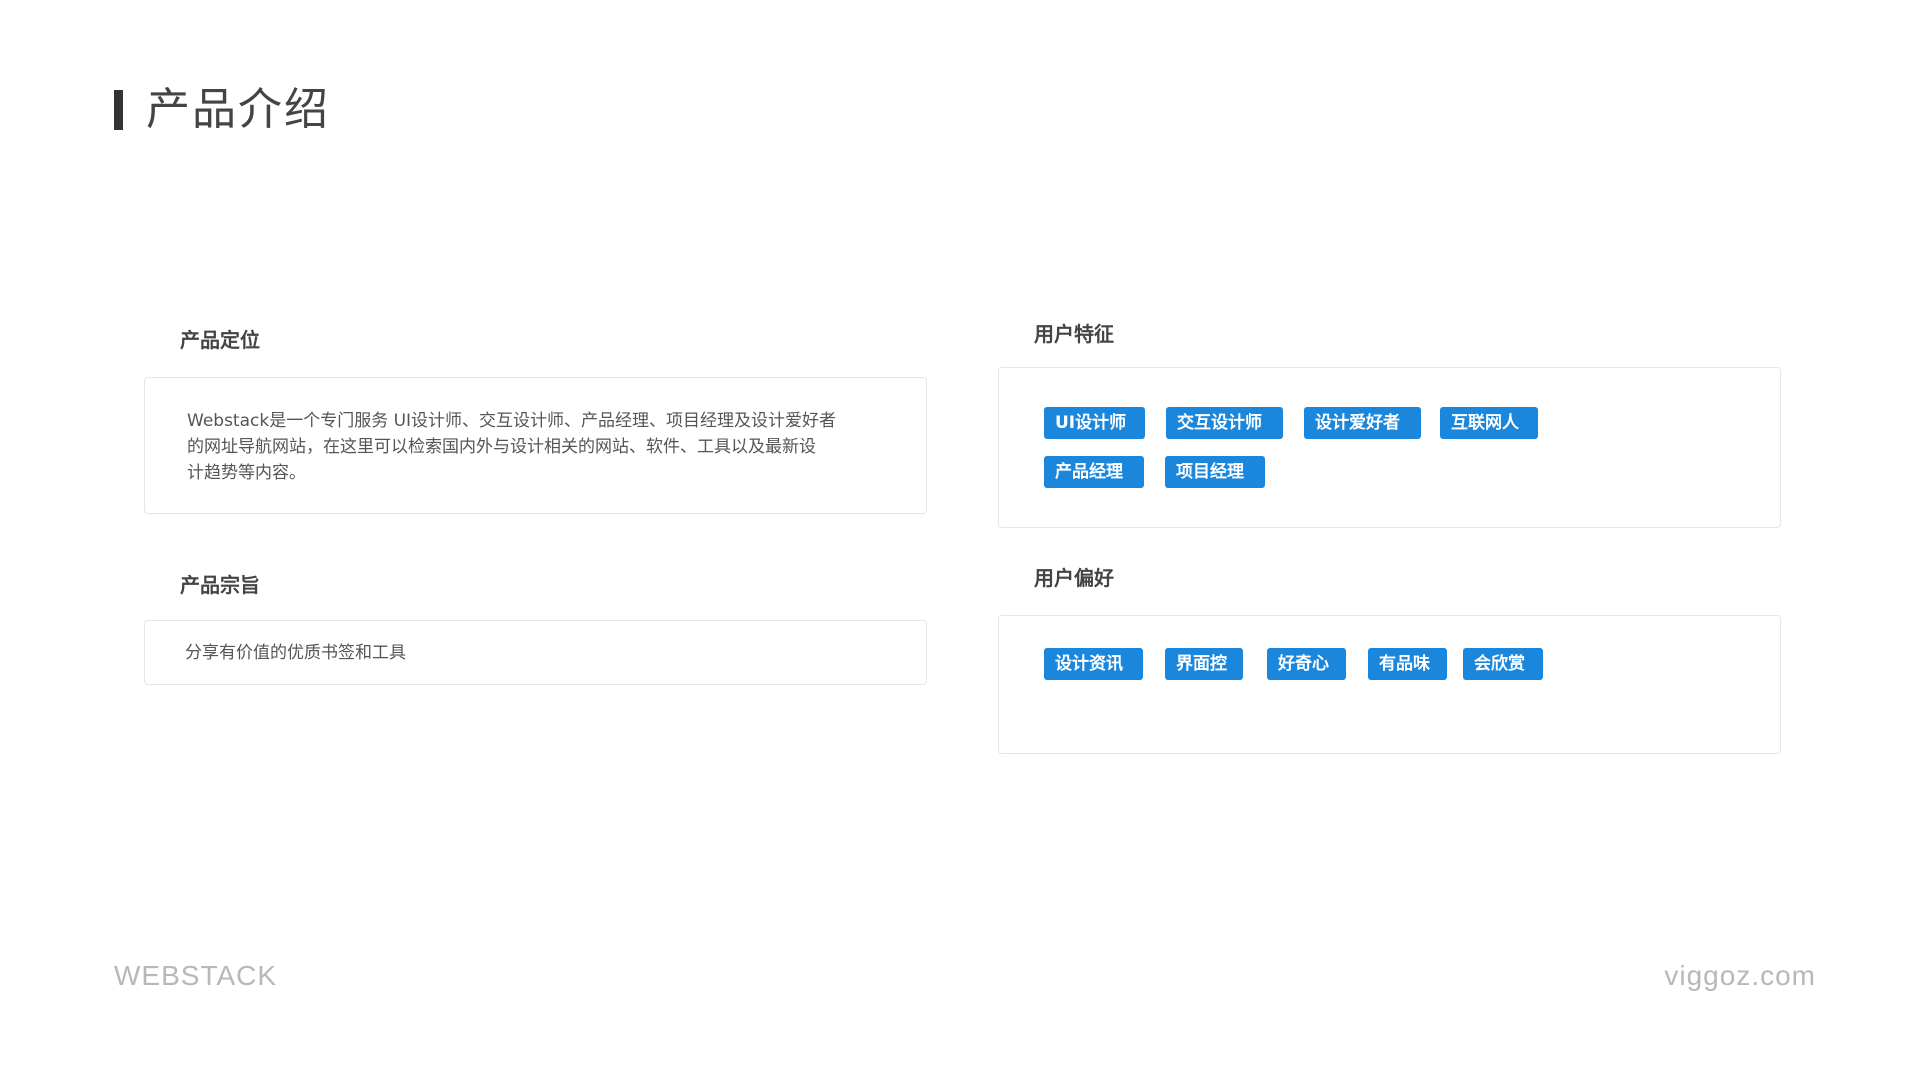  Describe the element at coordinates (220, 340) in the screenshot. I see `positioning-label: 产品定位` at that location.